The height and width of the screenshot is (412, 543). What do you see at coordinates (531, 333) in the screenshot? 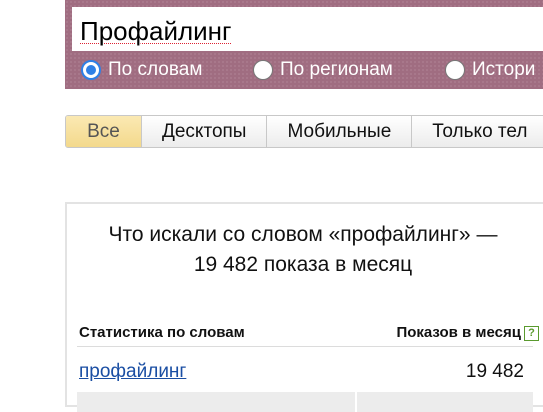
I see `help-icon: ?` at bounding box center [531, 333].